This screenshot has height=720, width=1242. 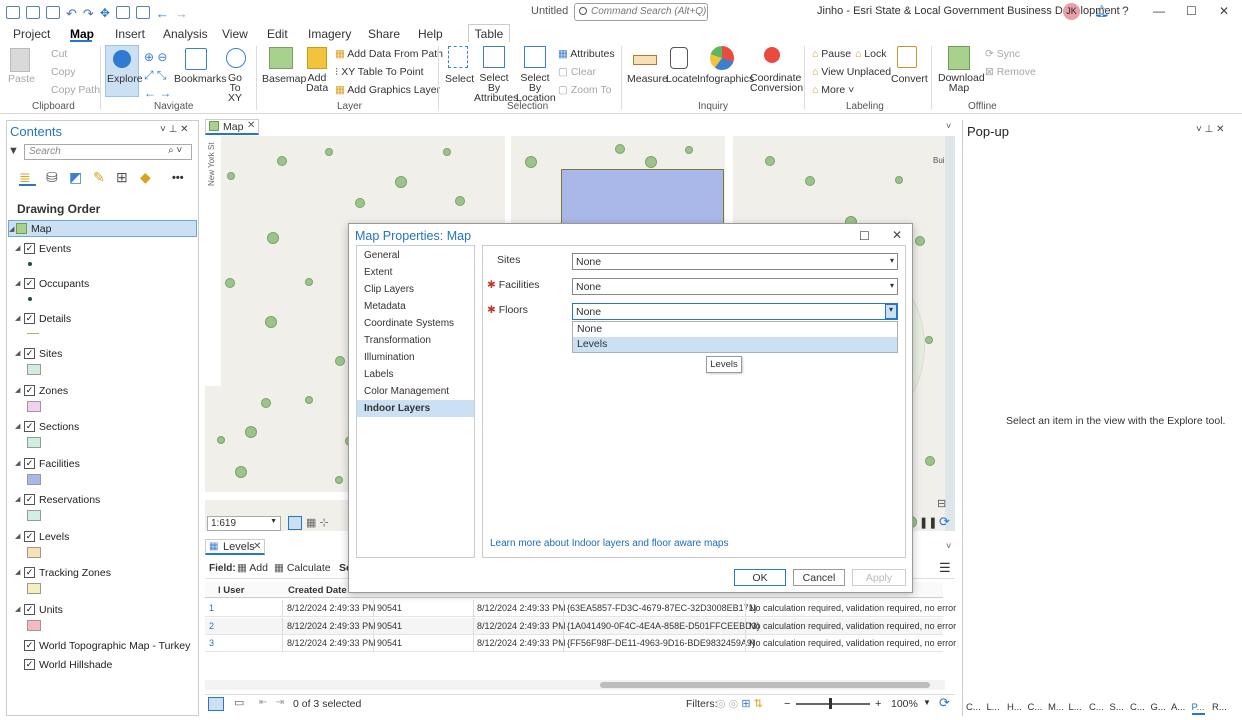 What do you see at coordinates (178, 178) in the screenshot?
I see `more-options-button: •••` at bounding box center [178, 178].